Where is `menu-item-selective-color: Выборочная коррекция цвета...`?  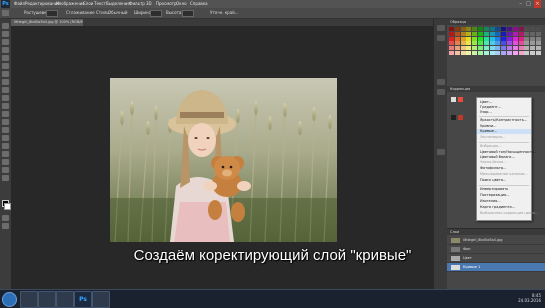
menu-item-selective-color: Выборочная коррекция цвета... is located at coordinates (509, 213).